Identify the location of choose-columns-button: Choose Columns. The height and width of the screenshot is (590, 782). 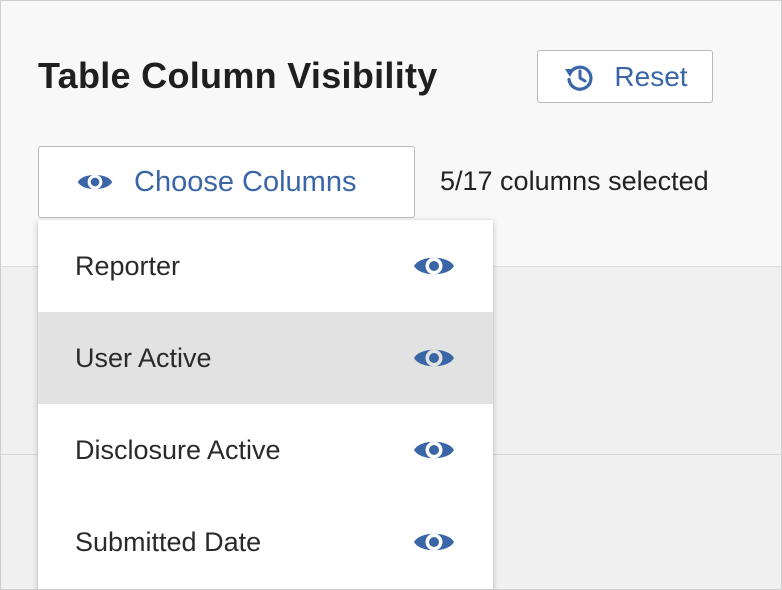
(226, 182).